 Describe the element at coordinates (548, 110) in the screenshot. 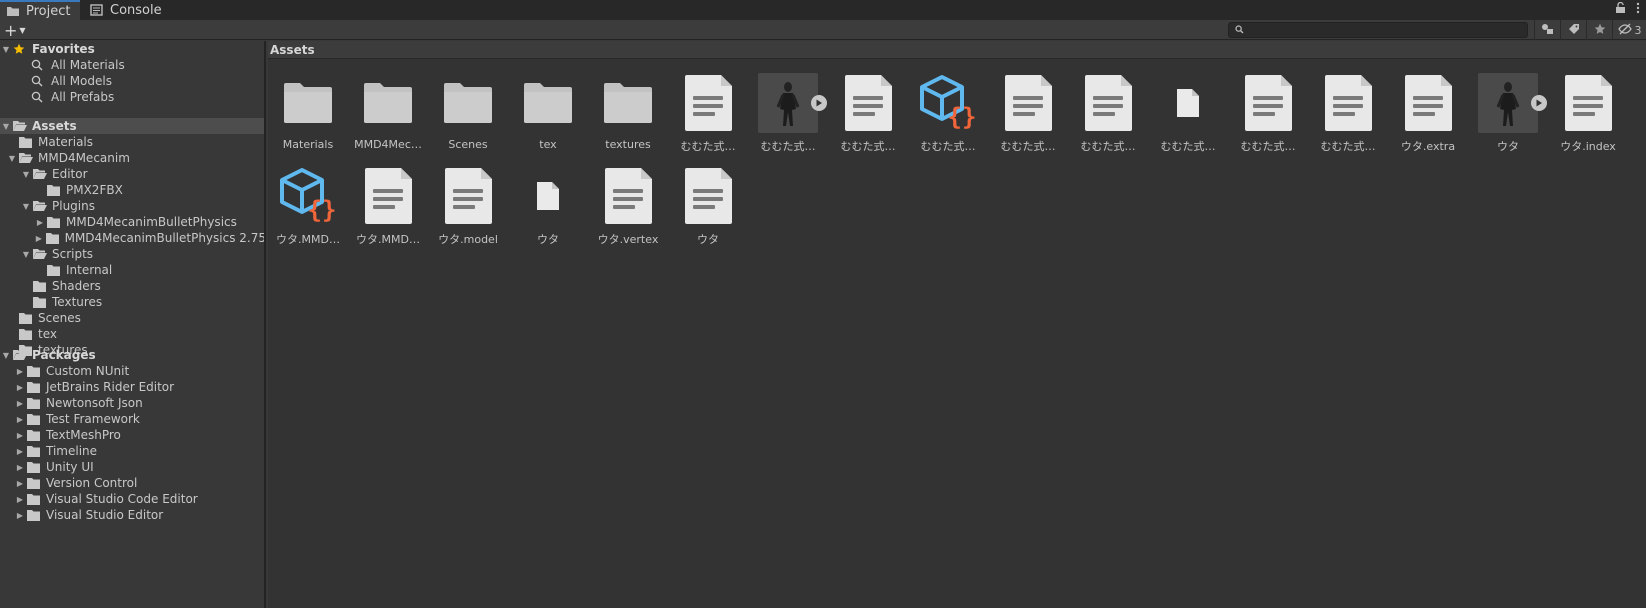

I see `asset-folder-item: tex` at that location.